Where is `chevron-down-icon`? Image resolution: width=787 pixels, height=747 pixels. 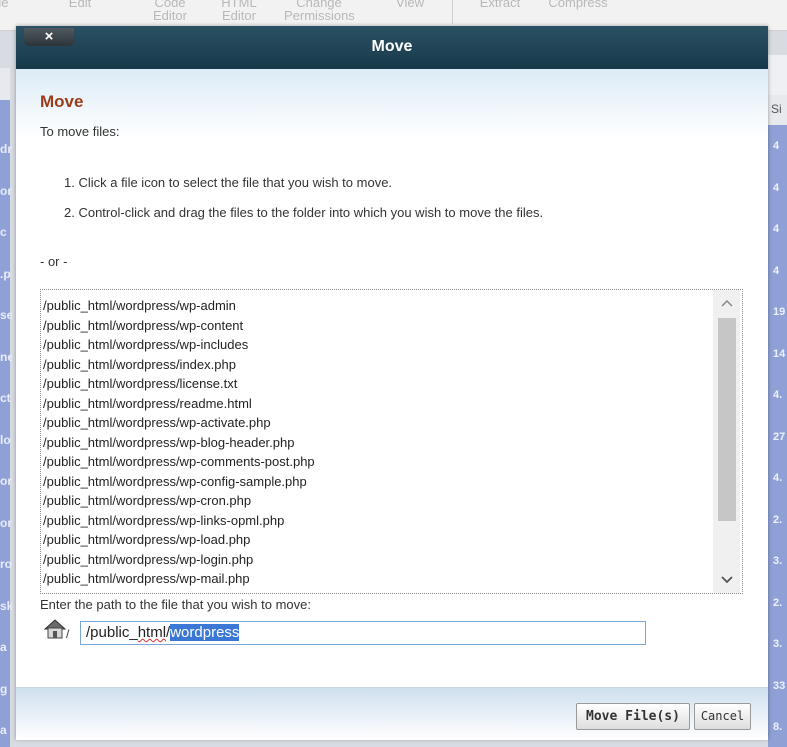
chevron-down-icon is located at coordinates (726, 580).